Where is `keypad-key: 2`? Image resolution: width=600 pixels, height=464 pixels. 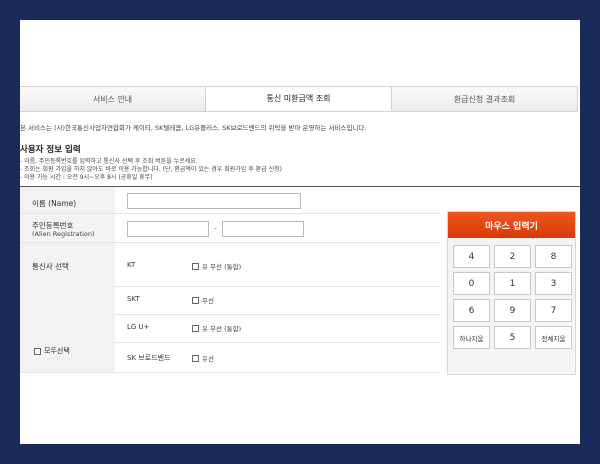 keypad-key: 2 is located at coordinates (512, 256).